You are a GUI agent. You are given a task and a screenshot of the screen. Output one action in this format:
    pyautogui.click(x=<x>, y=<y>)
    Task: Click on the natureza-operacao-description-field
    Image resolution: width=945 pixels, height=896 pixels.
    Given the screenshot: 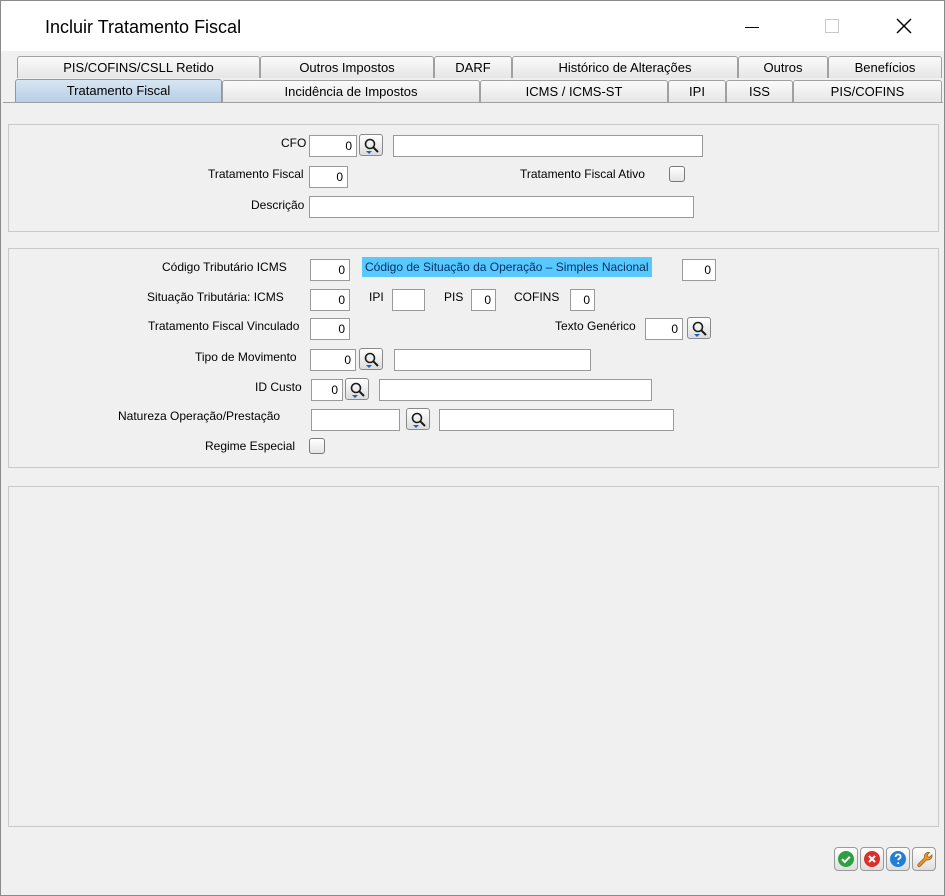 What is the action you would take?
    pyautogui.click(x=556, y=420)
    